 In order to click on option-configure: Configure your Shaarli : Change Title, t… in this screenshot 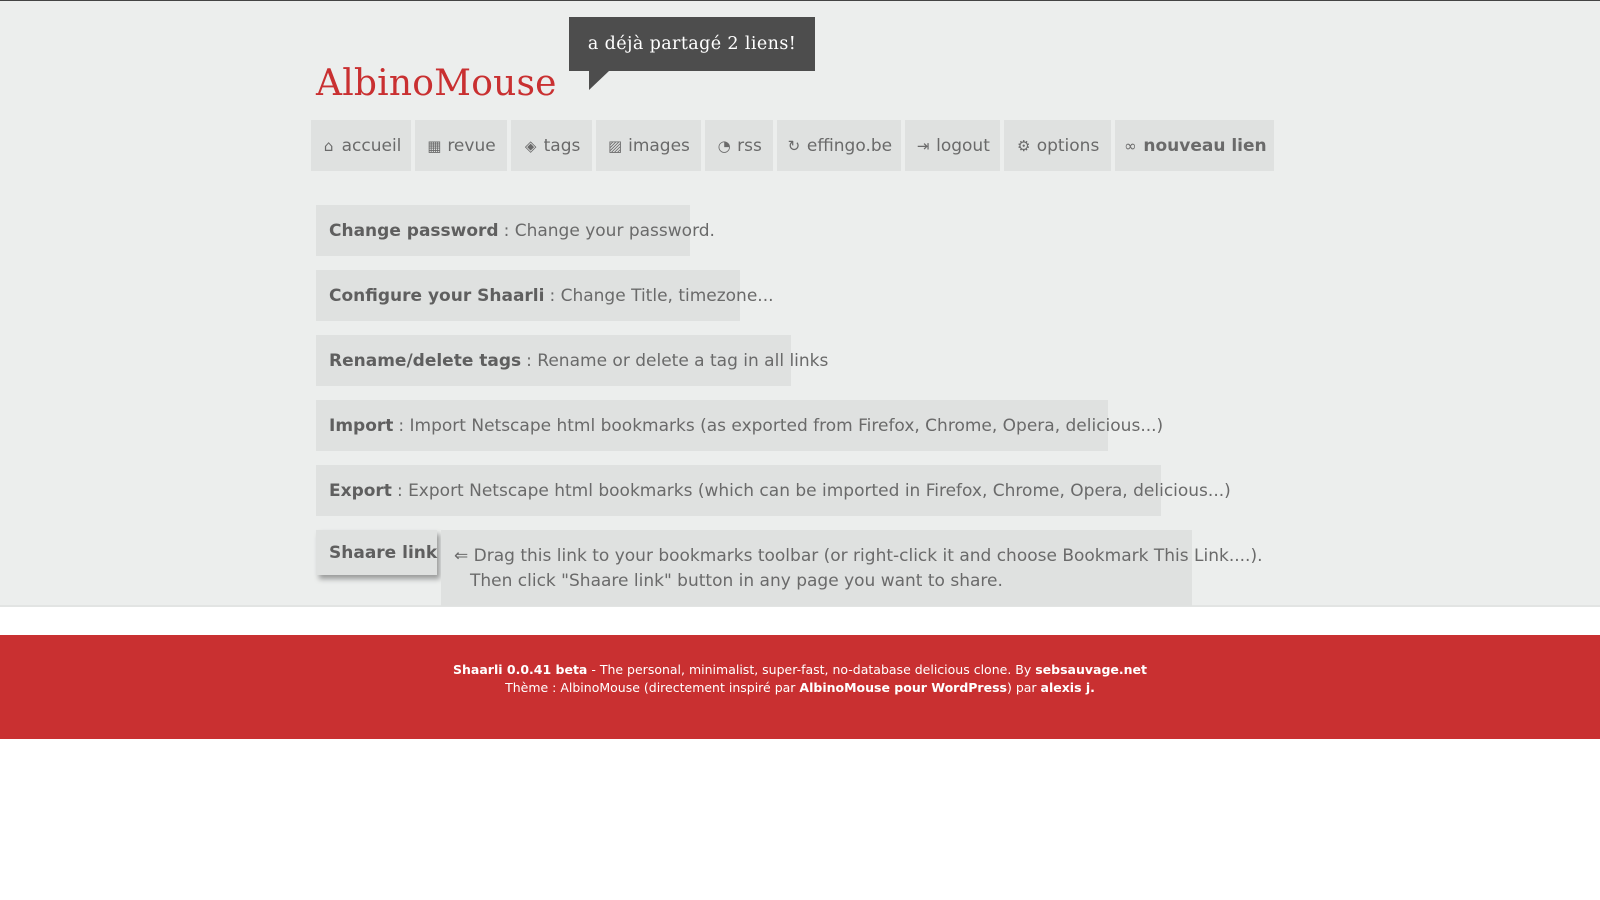, I will do `click(545, 295)`.